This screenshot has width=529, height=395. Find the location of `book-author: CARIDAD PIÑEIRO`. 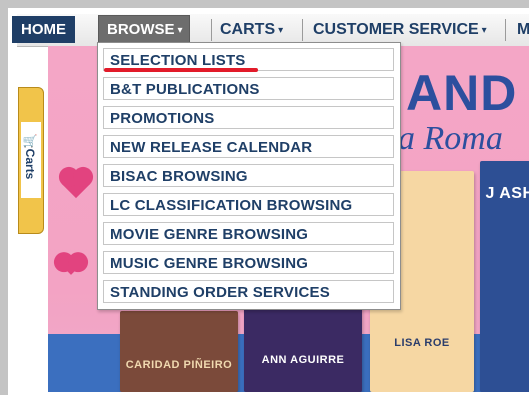

book-author: CARIDAD PIÑEIRO is located at coordinates (179, 365).